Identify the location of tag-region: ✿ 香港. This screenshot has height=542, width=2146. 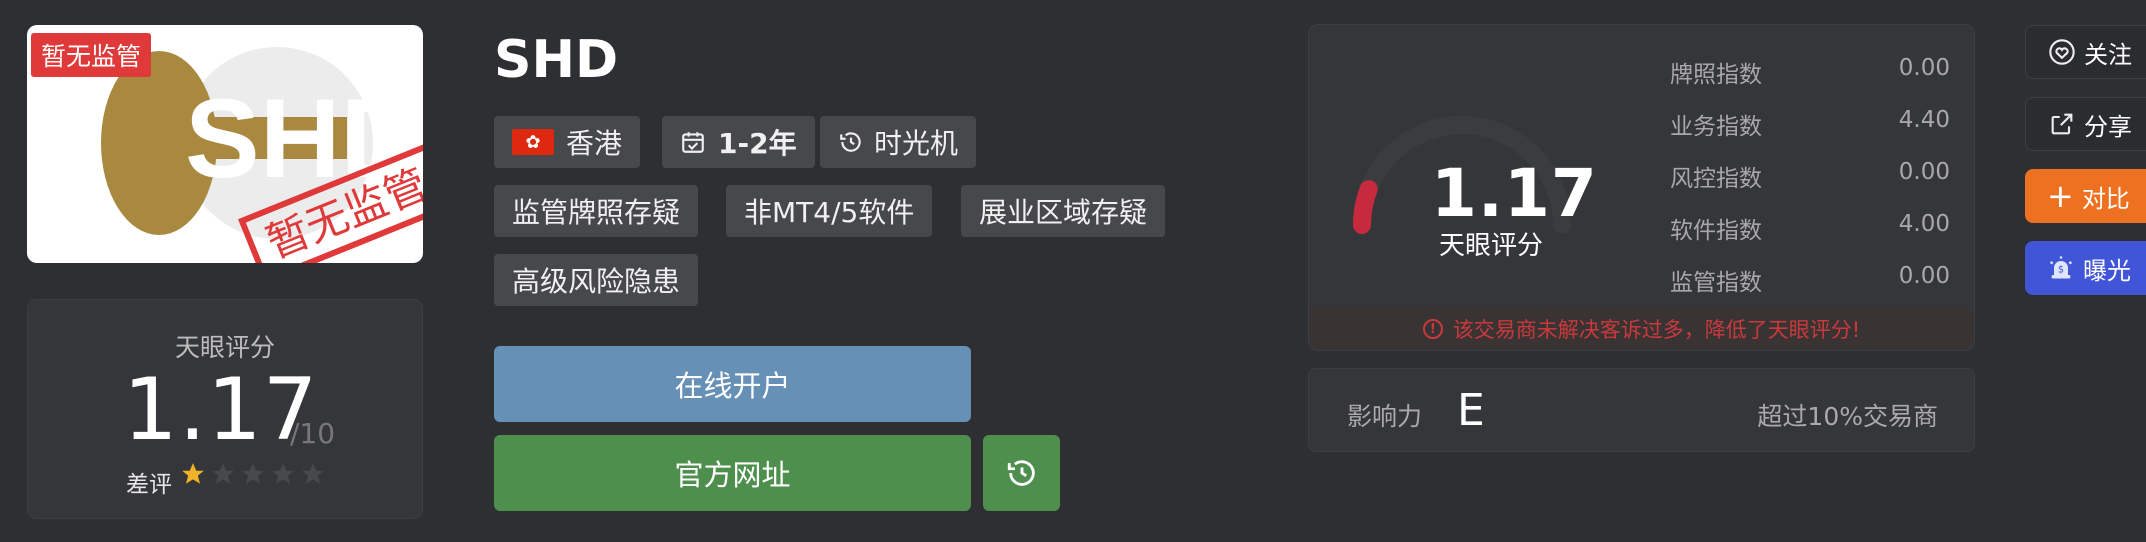
(567, 142).